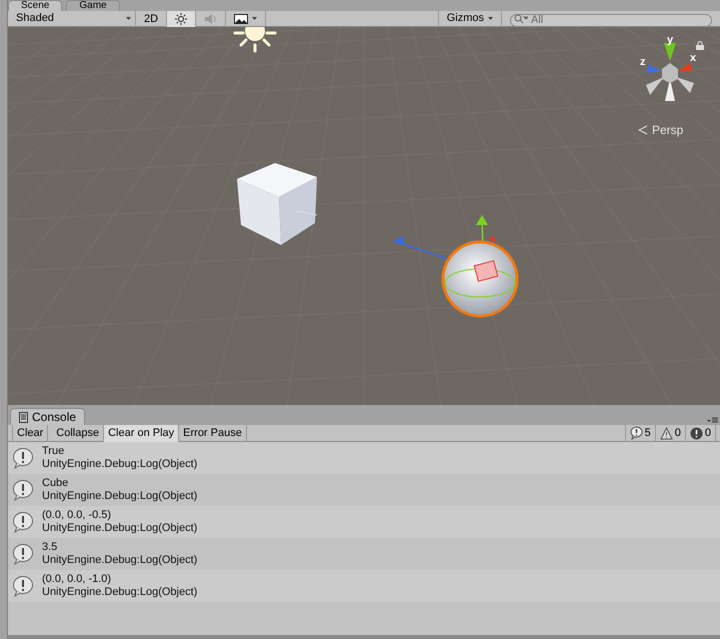 Image resolution: width=720 pixels, height=639 pixels. Describe the element at coordinates (661, 130) in the screenshot. I see `projection-toggle: Persp` at that location.